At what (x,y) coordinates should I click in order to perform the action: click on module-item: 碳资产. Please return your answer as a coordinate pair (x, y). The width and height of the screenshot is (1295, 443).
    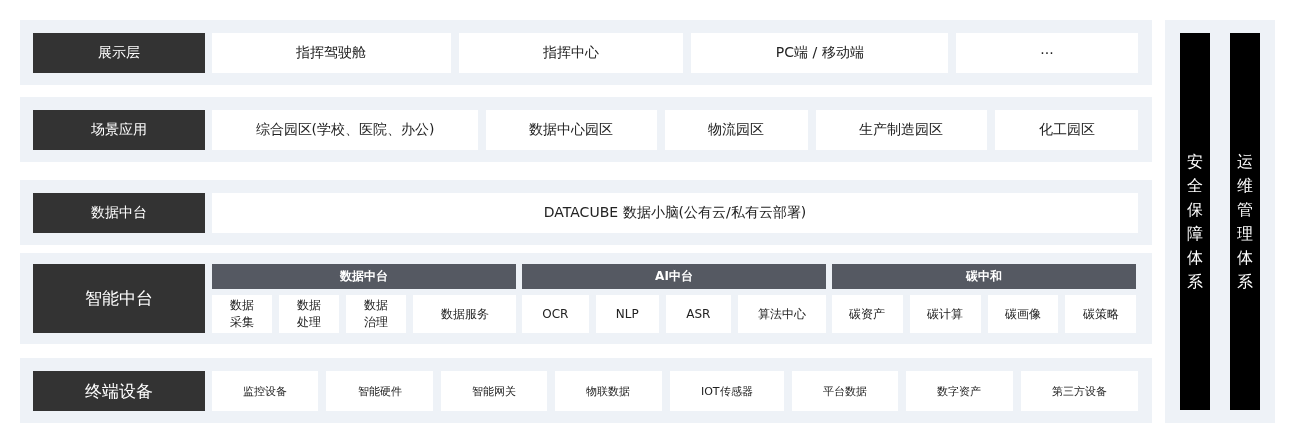
    Looking at the image, I should click on (867, 314).